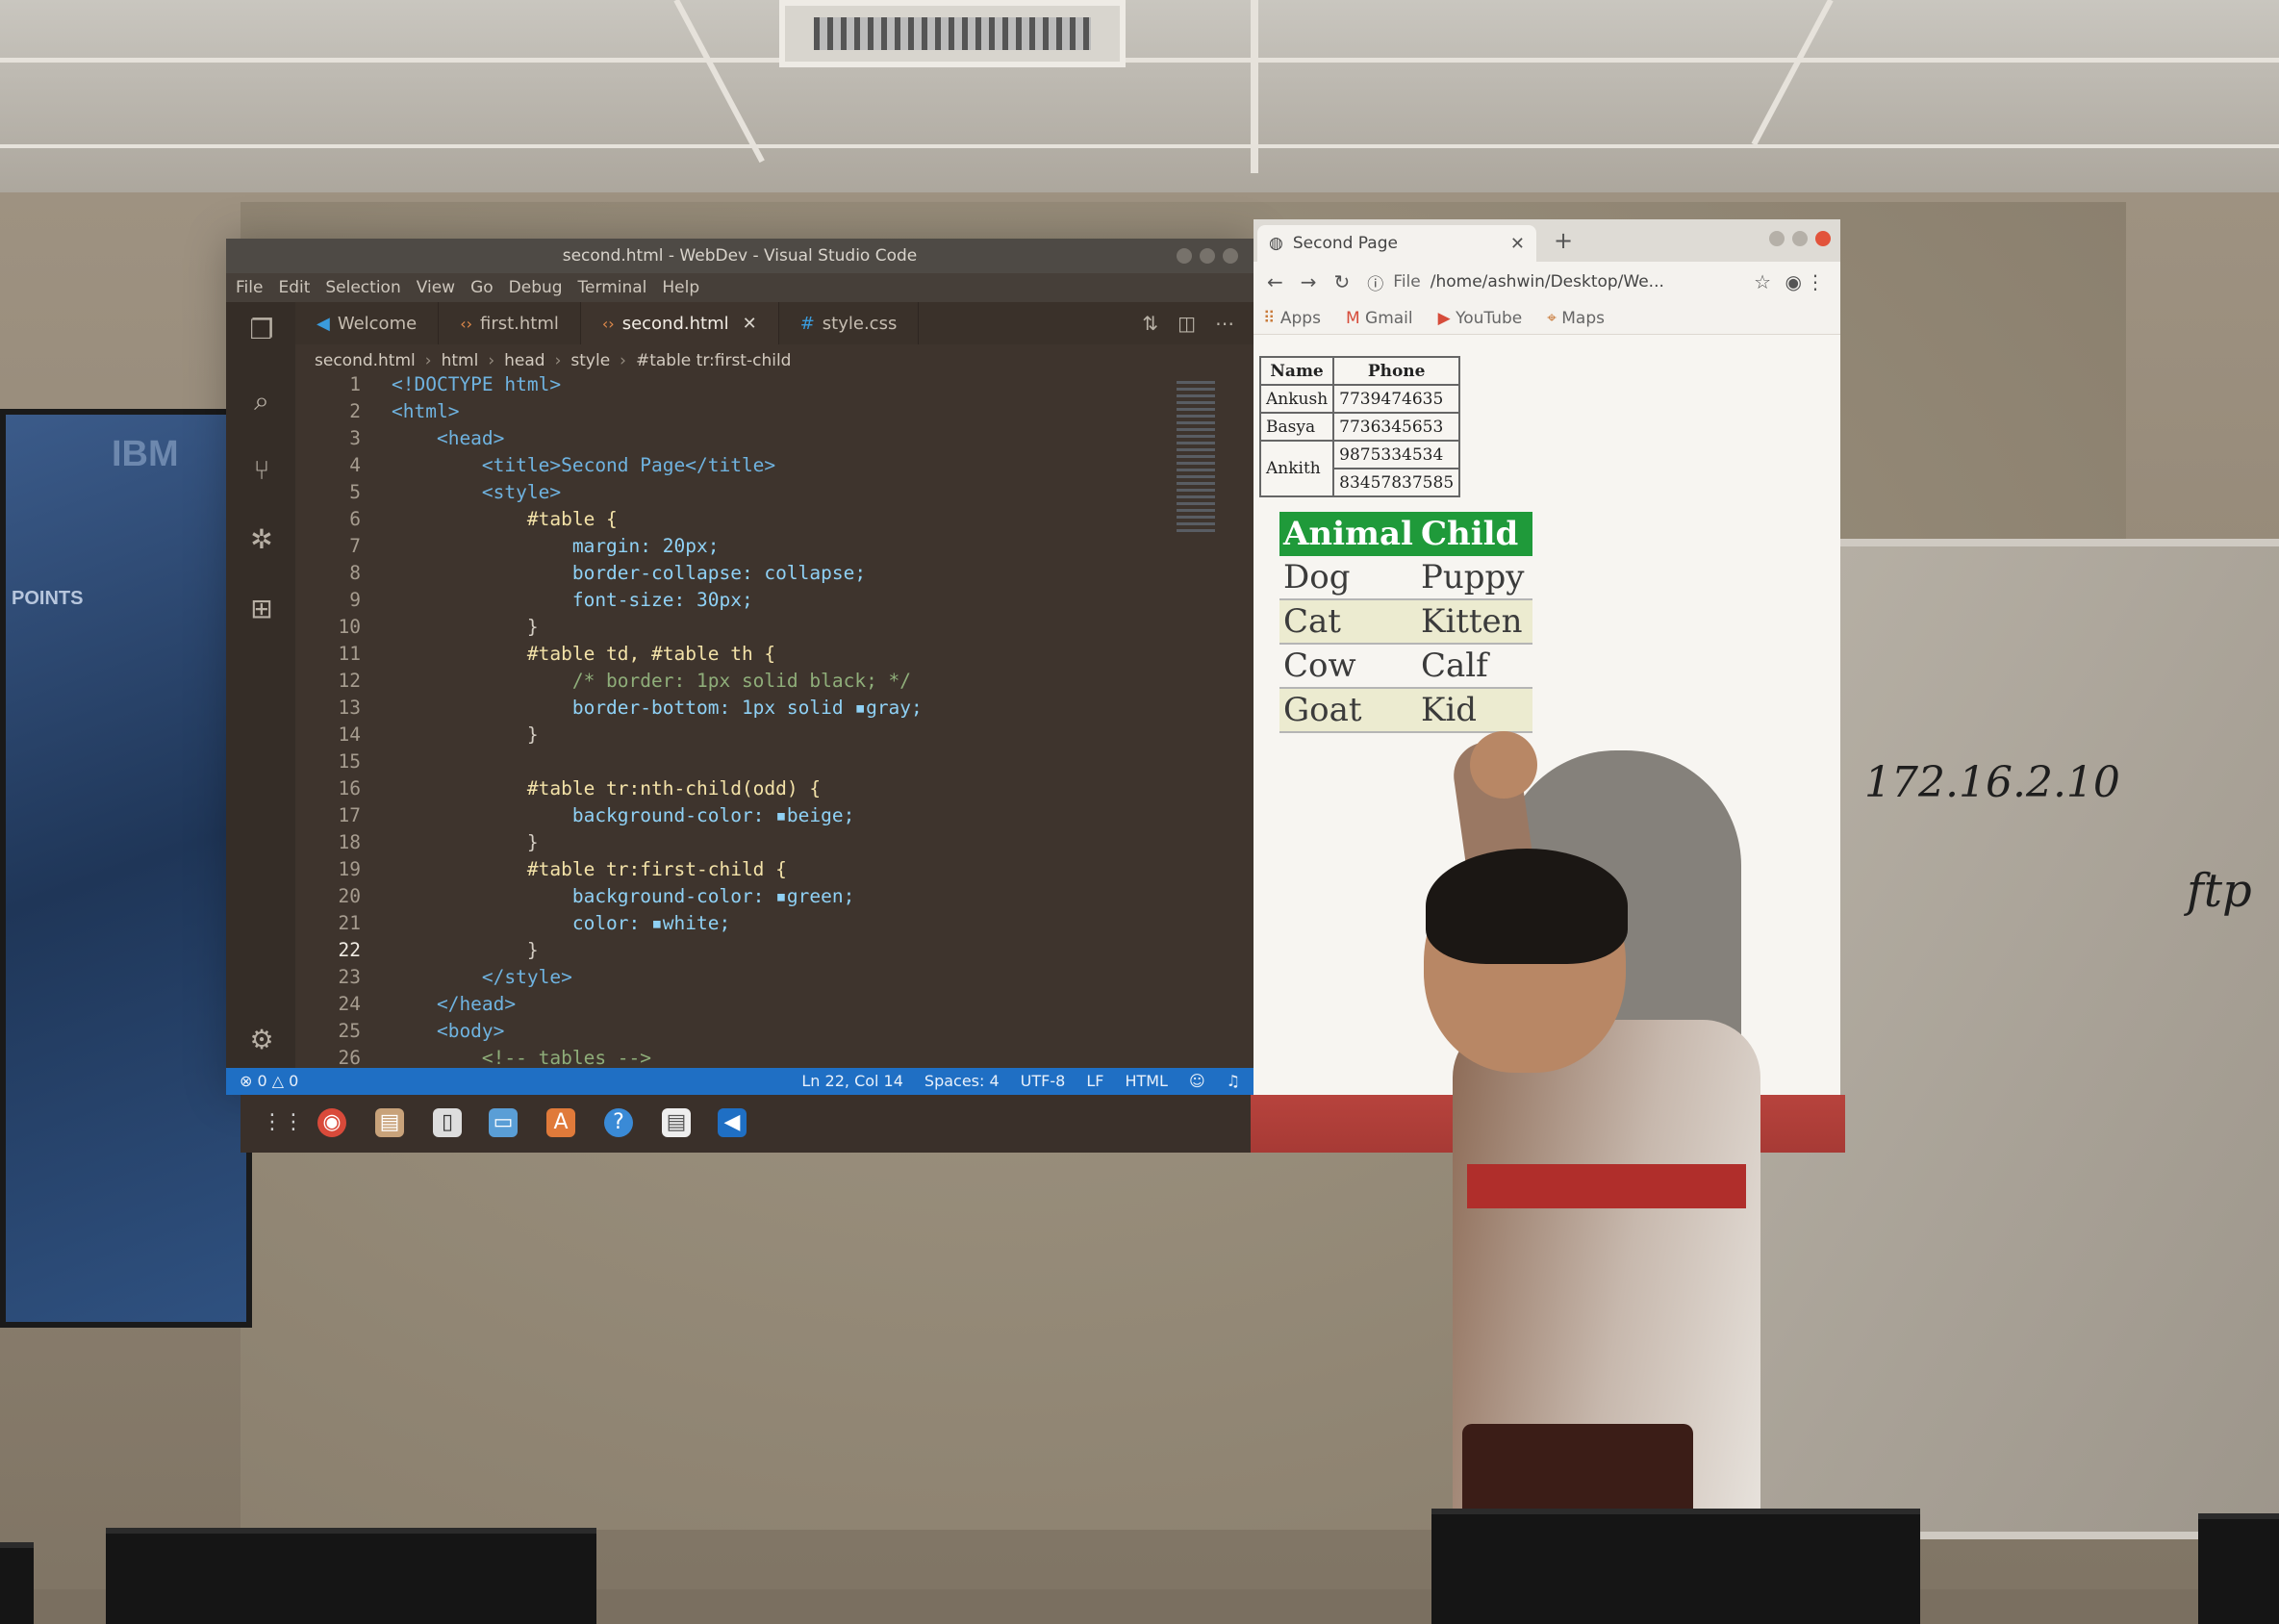 This screenshot has height=1624, width=2279. What do you see at coordinates (1407, 282) in the screenshot?
I see `url-scheme: File` at bounding box center [1407, 282].